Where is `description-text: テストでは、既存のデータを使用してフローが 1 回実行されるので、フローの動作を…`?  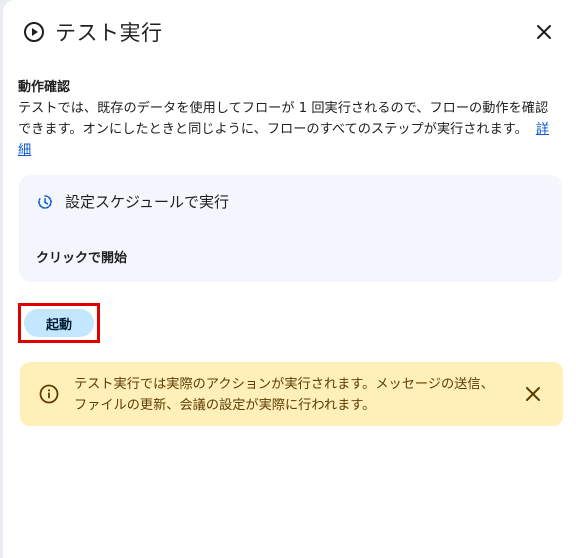 description-text: テストでは、既存のデータを使用してフローが 1 回実行されるので、フローの動作を… is located at coordinates (283, 119).